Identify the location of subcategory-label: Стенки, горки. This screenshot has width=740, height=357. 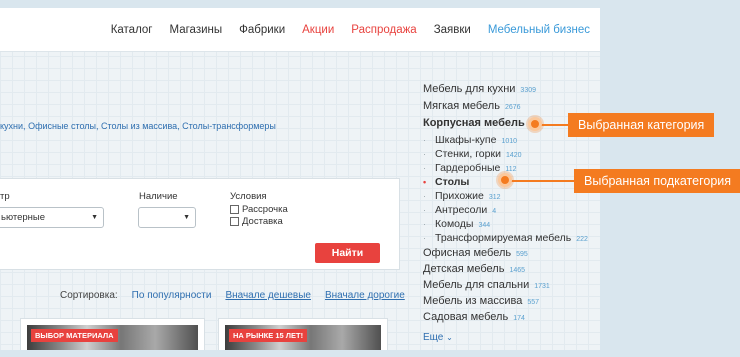
(468, 154).